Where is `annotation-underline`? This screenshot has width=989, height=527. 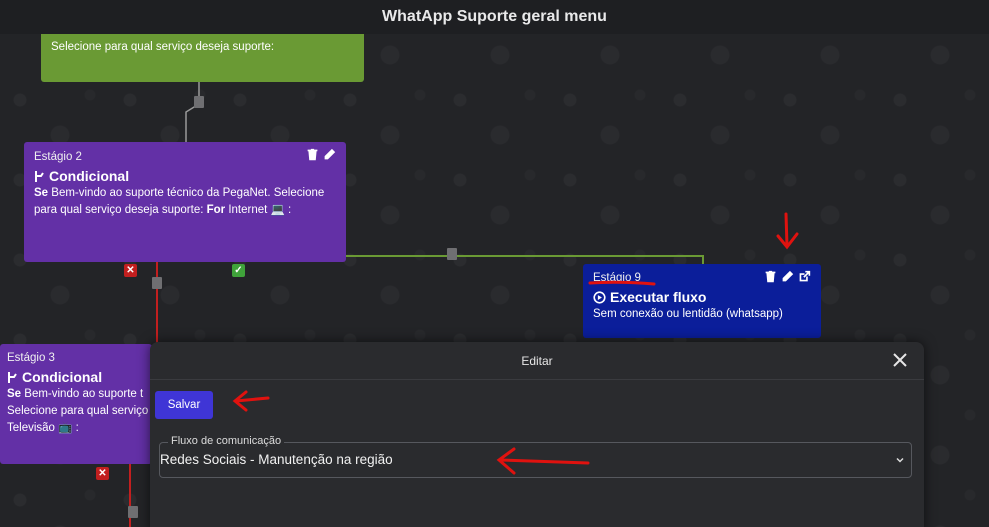 annotation-underline is located at coordinates (622, 283).